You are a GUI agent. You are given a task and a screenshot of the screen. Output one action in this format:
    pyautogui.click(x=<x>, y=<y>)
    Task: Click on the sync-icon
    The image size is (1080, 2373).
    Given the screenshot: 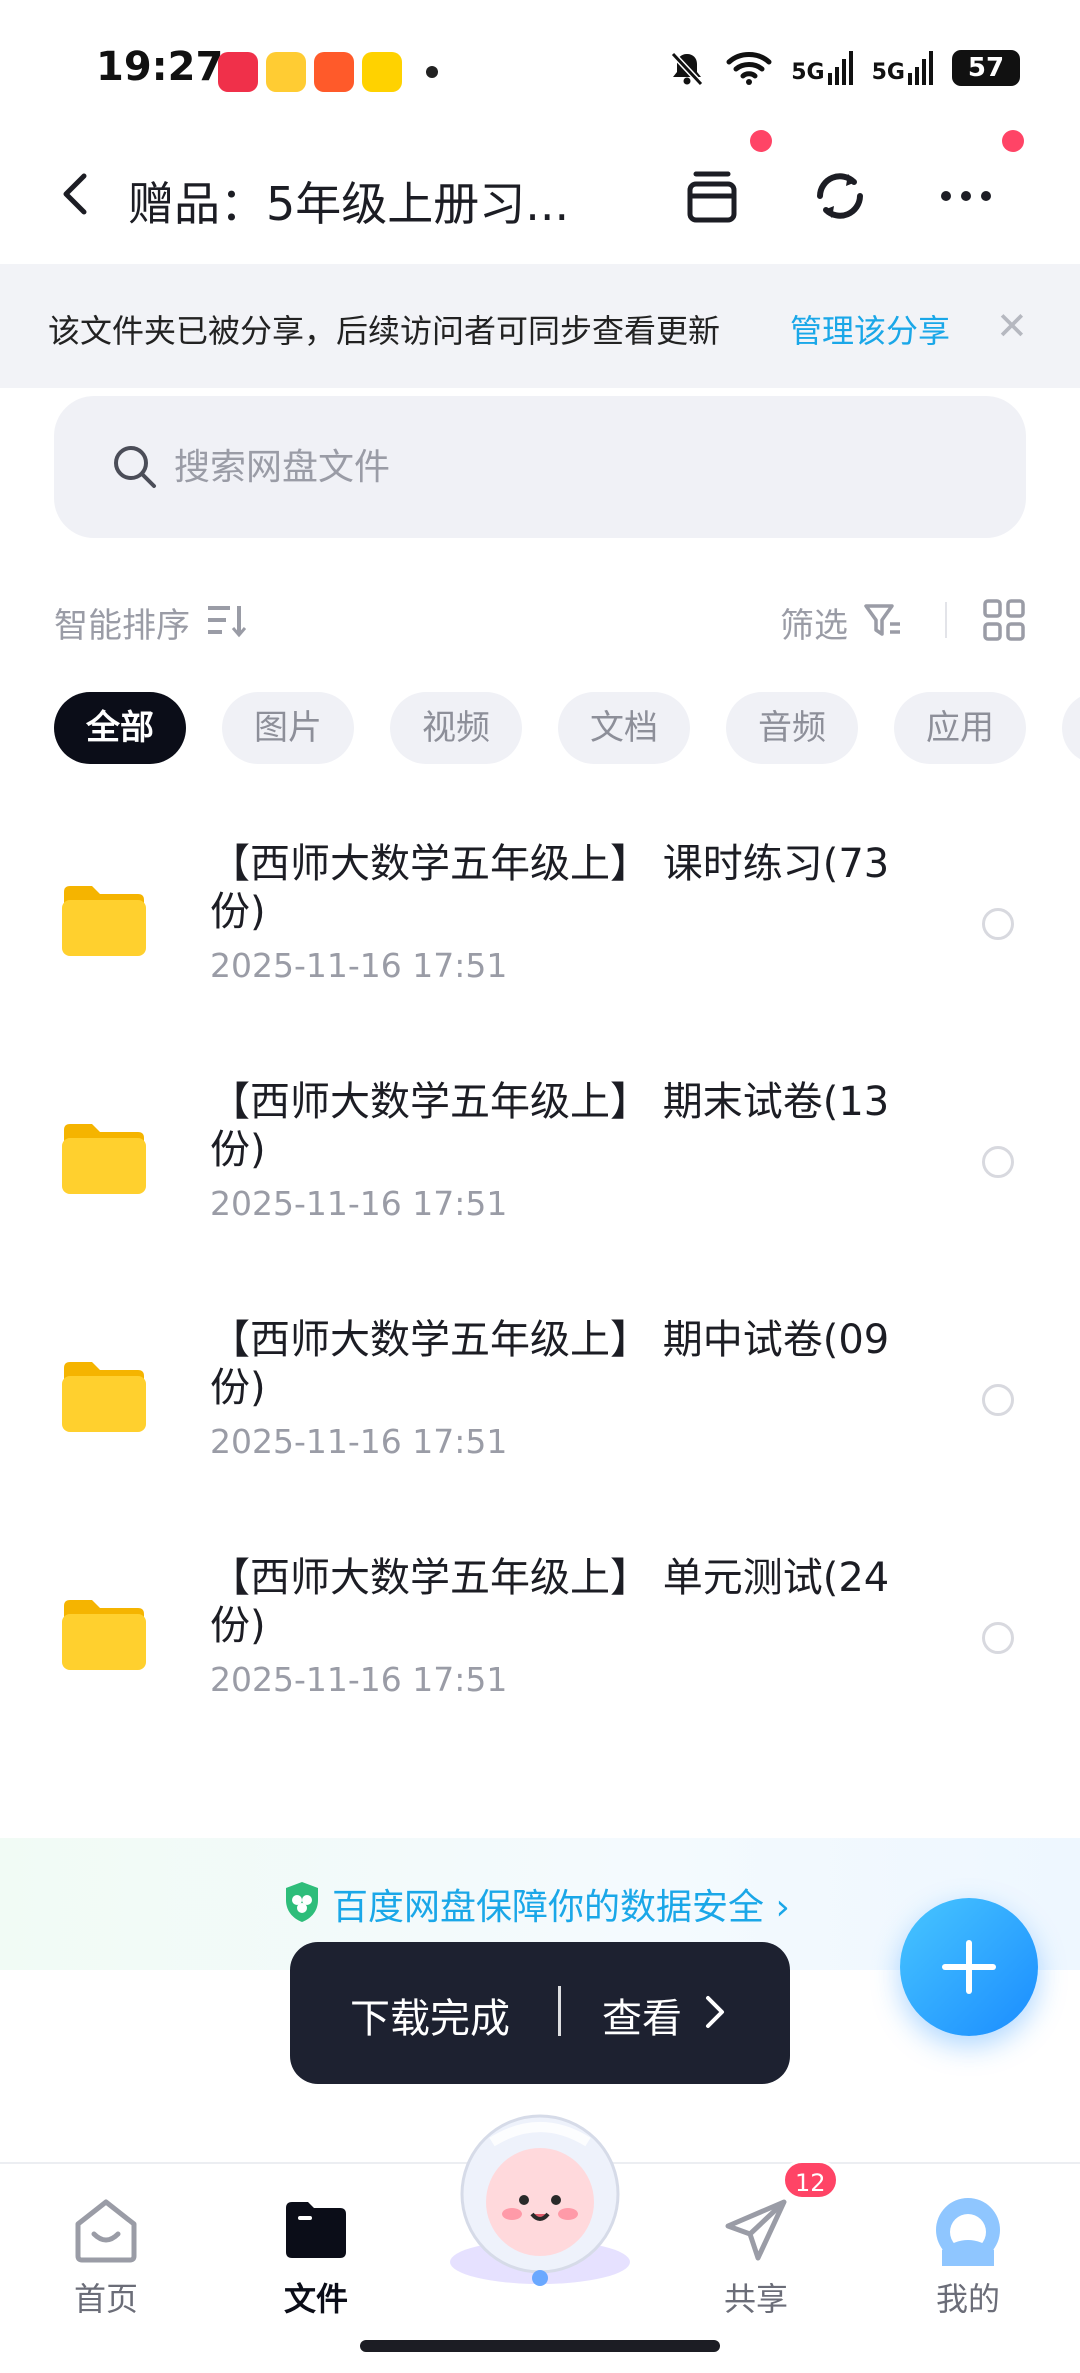 What is the action you would take?
    pyautogui.click(x=840, y=196)
    